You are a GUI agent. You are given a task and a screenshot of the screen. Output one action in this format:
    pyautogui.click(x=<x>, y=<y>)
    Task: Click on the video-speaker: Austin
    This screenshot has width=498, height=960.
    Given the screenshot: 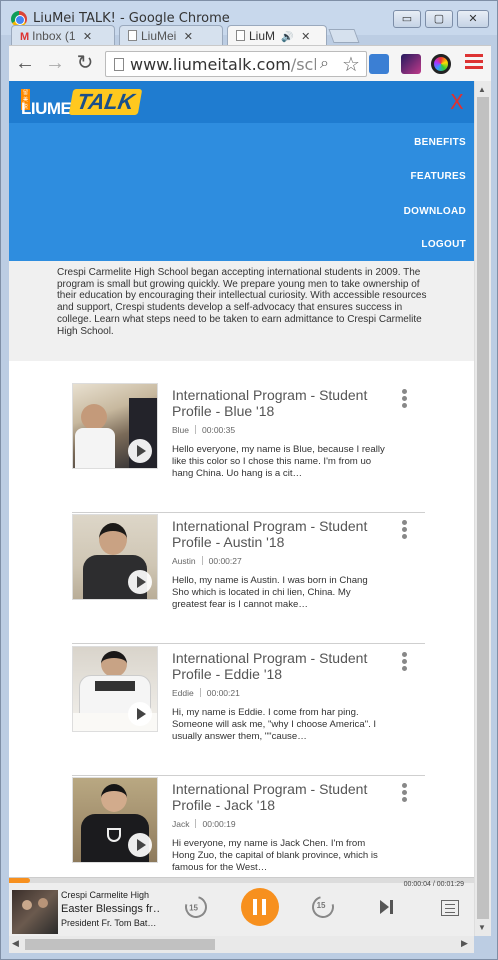 What is the action you would take?
    pyautogui.click(x=184, y=561)
    